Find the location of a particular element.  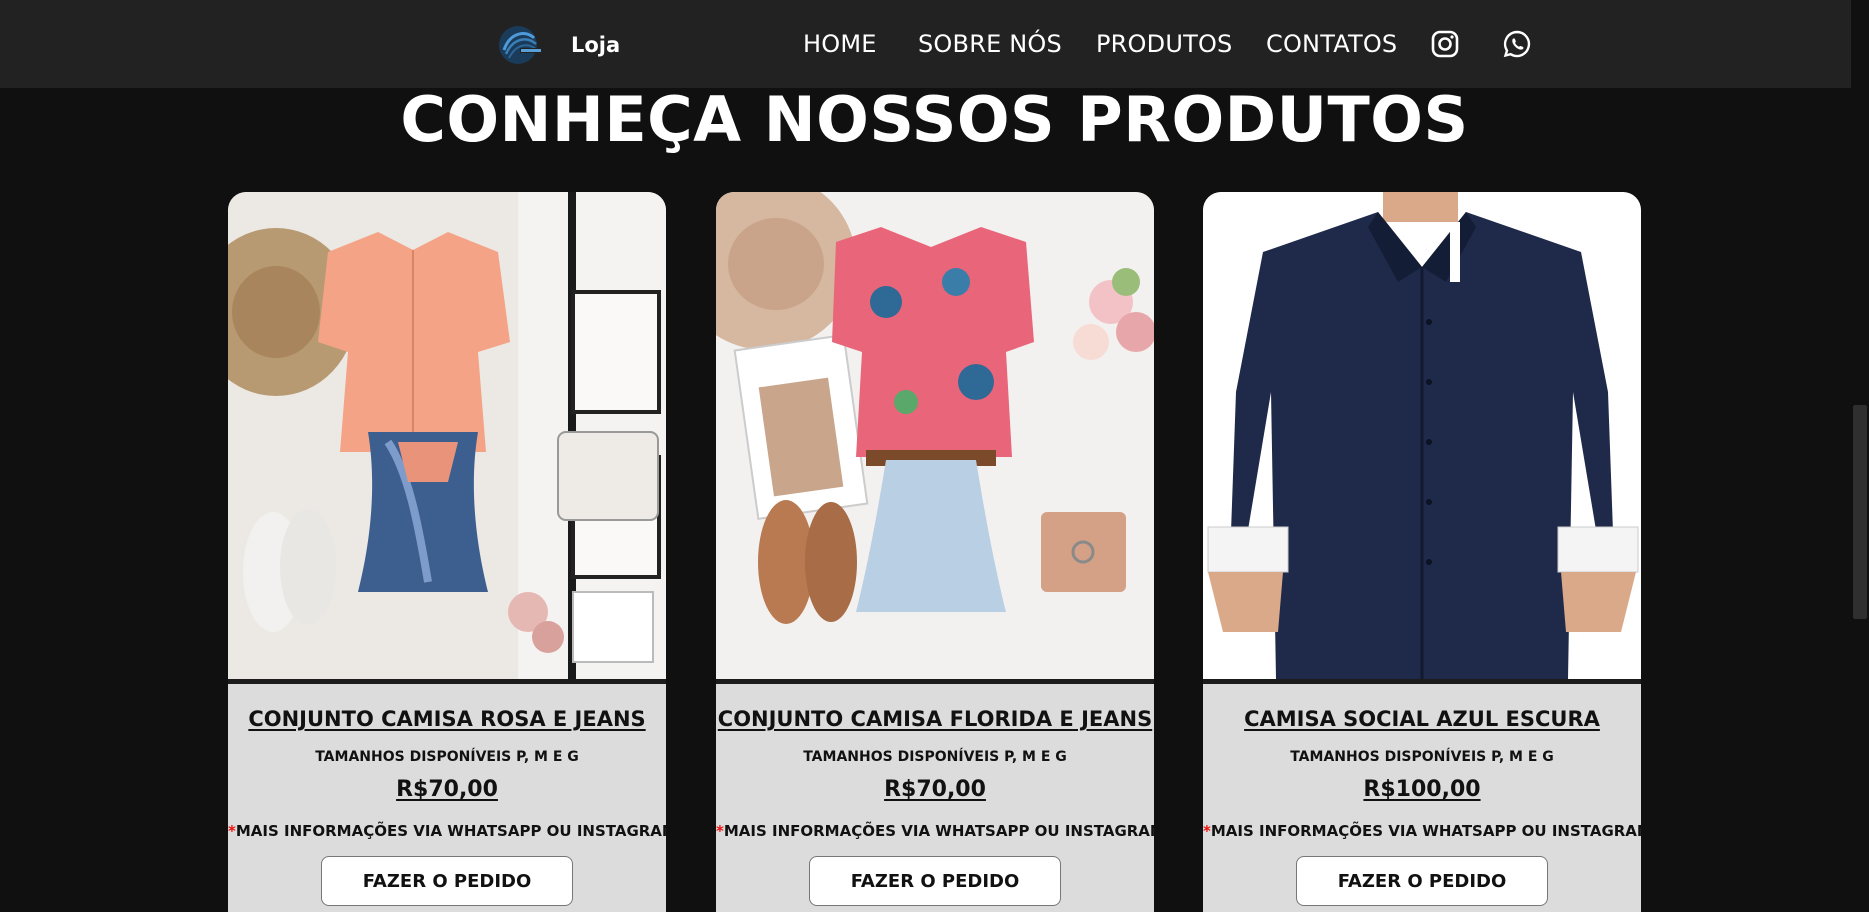

nav-contatos: CONTATOS is located at coordinates (1331, 44).